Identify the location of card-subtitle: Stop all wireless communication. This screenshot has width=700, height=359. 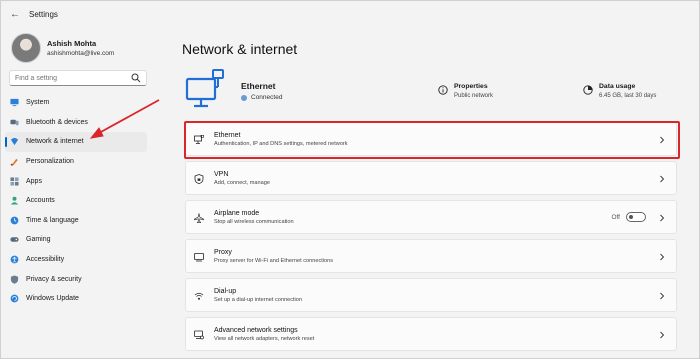
(254, 222).